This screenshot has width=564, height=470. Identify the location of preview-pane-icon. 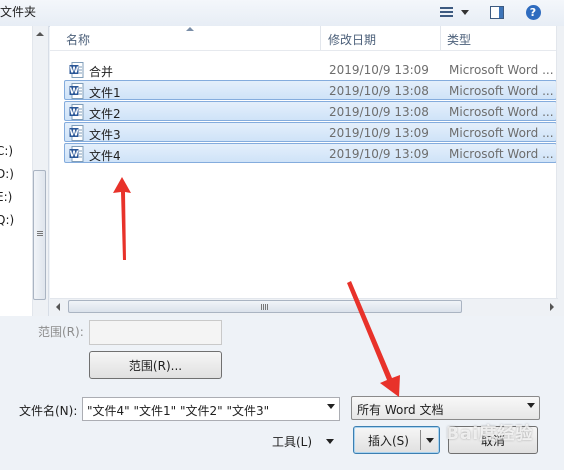
(497, 12).